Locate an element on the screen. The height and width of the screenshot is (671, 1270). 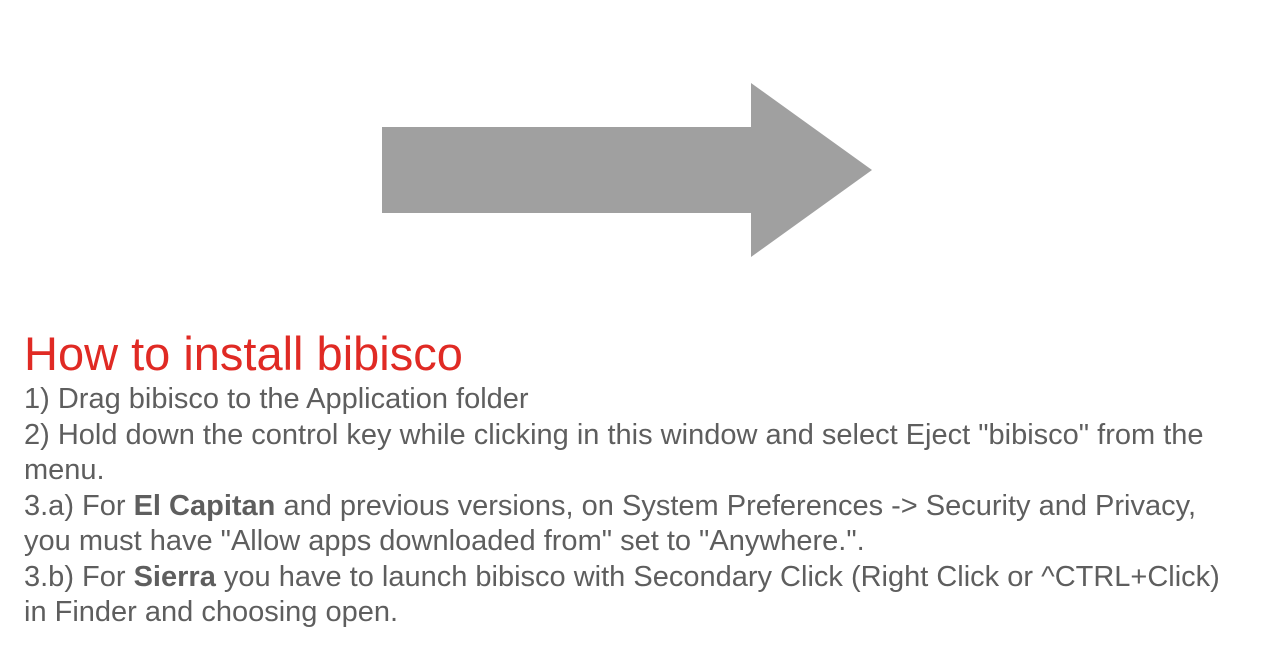
instructions-title: How to install bibisco is located at coordinates (243, 353).